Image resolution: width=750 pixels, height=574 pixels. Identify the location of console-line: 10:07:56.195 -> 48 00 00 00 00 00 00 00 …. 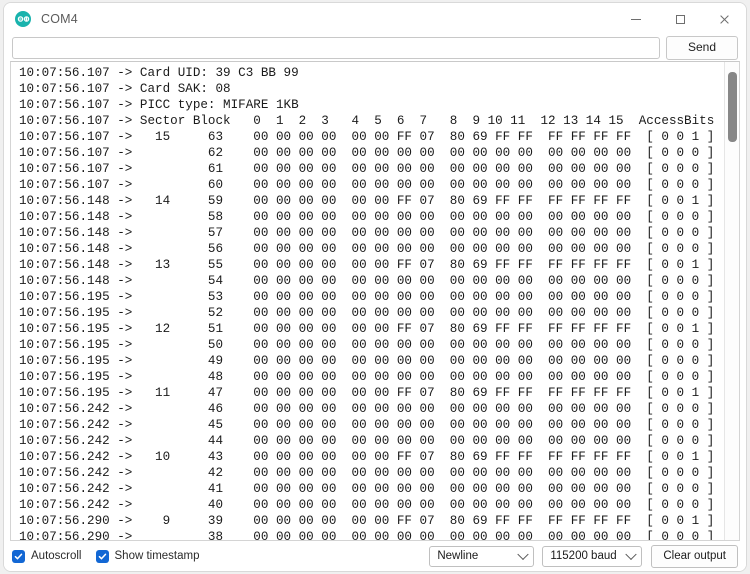
(367, 377).